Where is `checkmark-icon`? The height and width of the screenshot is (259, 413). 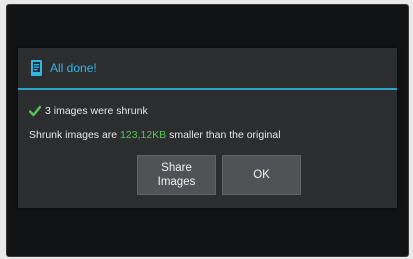 checkmark-icon is located at coordinates (35, 111).